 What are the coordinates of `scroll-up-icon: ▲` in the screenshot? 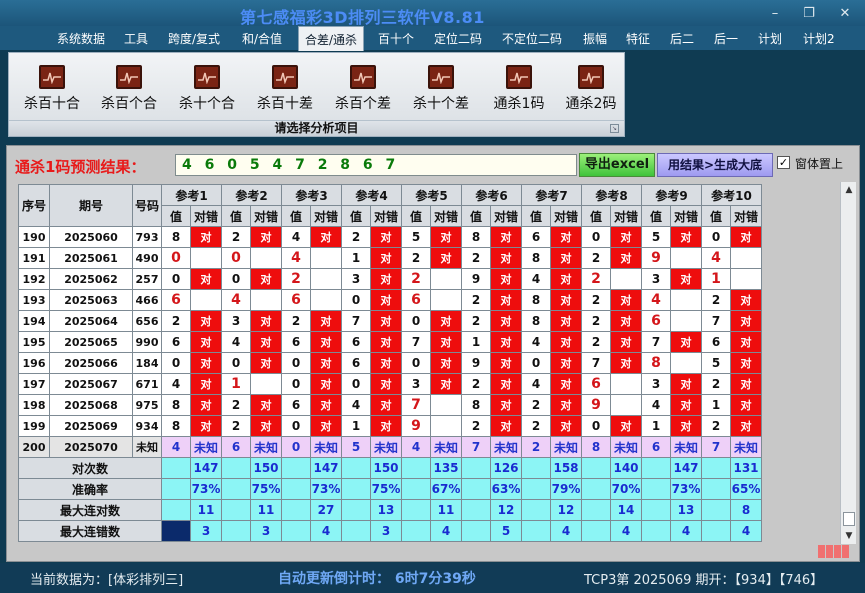 It's located at (849, 190).